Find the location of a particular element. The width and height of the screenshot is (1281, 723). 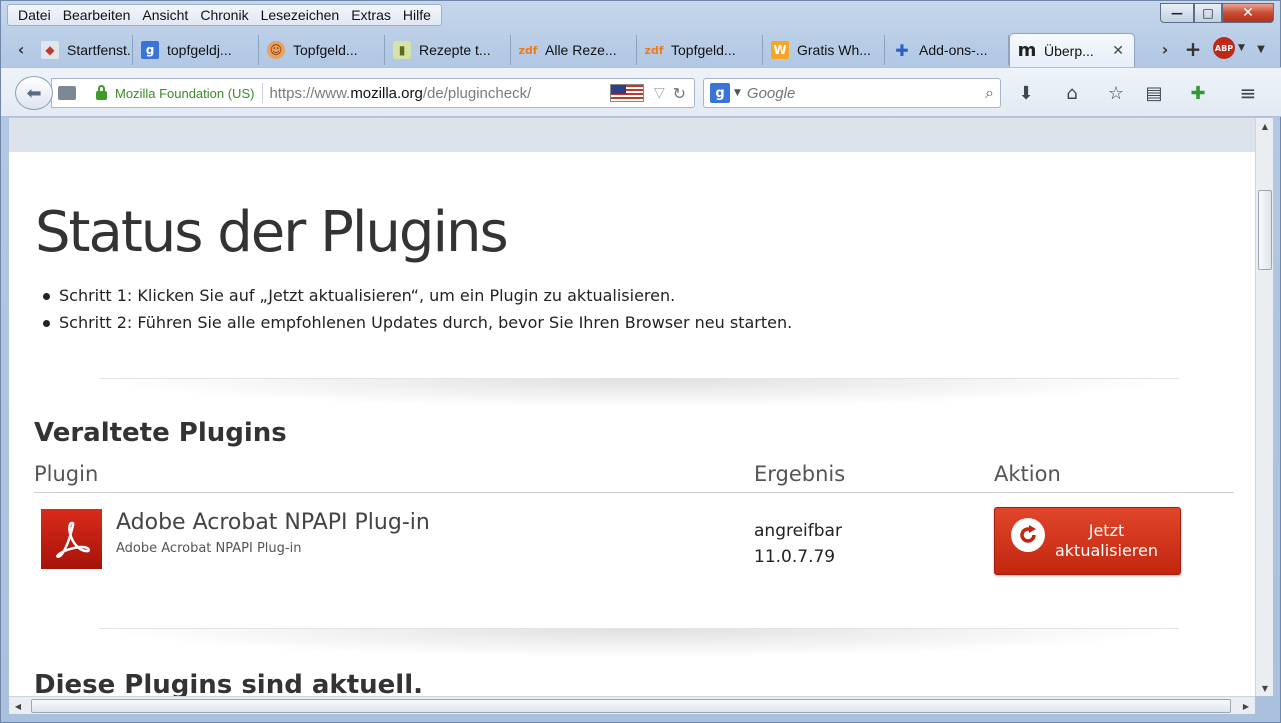

google-icon: g is located at coordinates (150, 50).